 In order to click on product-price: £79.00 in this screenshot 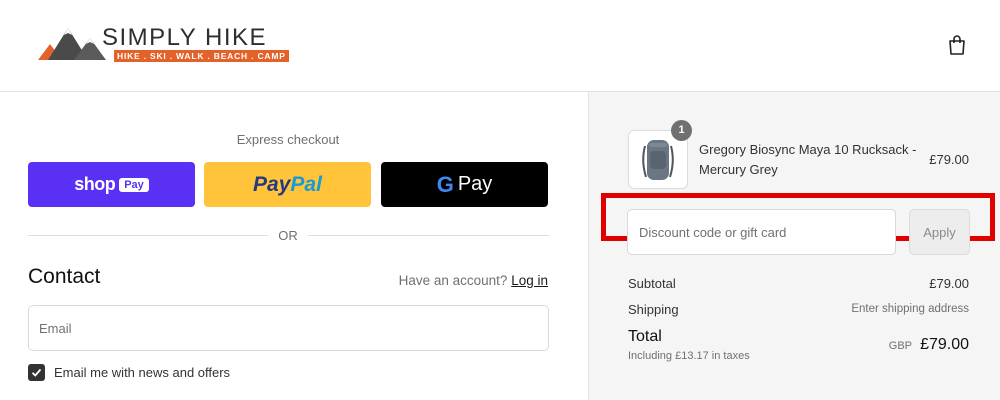, I will do `click(949, 159)`.